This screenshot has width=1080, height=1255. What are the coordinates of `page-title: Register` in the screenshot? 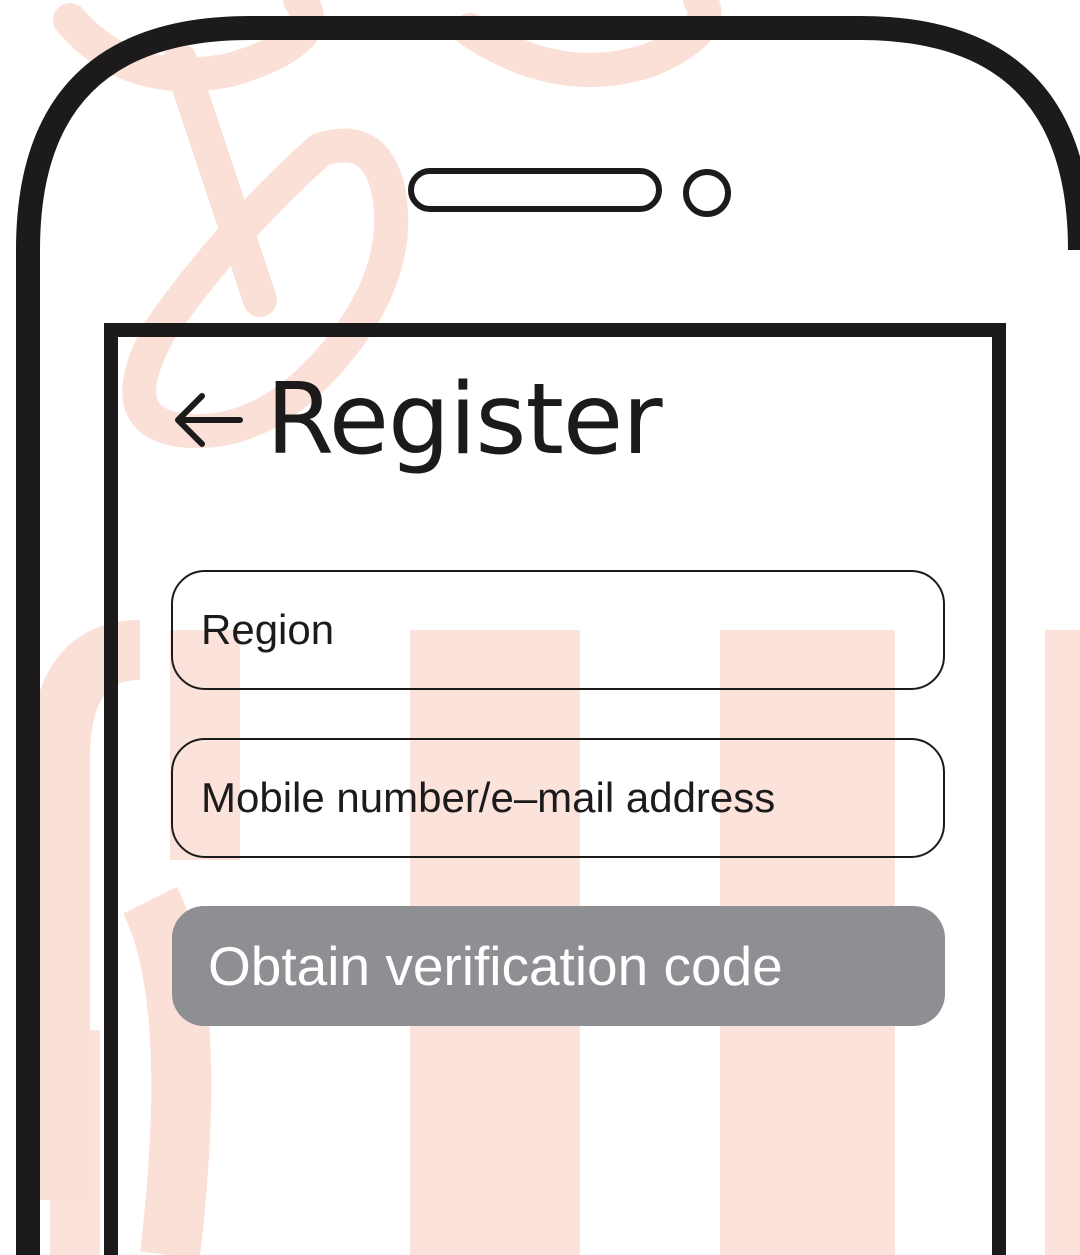 It's located at (464, 420).